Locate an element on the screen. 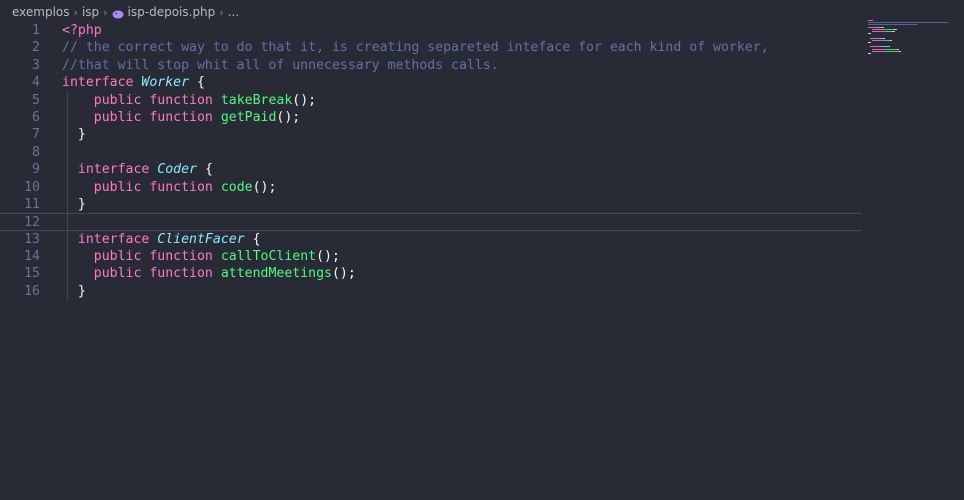  php-elephant-icon is located at coordinates (118, 13).